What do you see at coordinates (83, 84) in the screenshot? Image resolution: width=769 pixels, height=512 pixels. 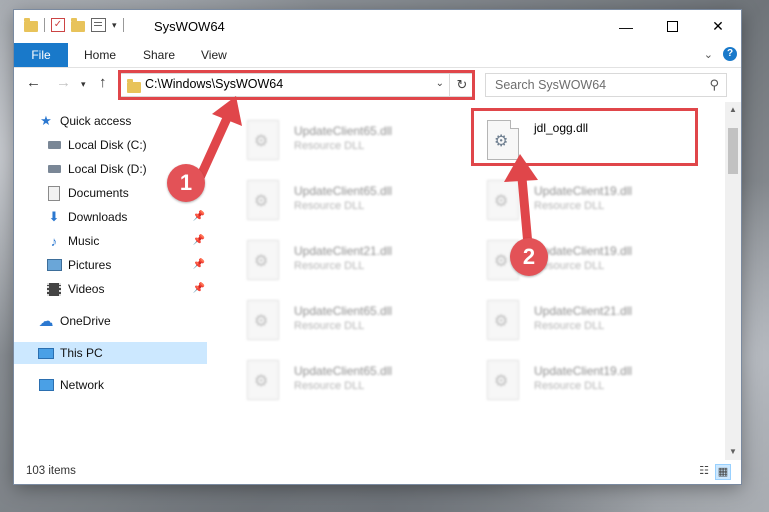 I see `recent-locations-chevron-icon: ▾` at bounding box center [83, 84].